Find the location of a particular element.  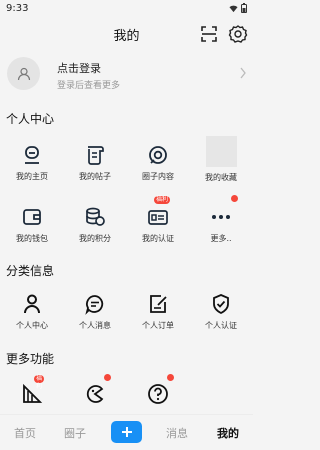

login-subtitle: 登录后查看更多 is located at coordinates (89, 86).